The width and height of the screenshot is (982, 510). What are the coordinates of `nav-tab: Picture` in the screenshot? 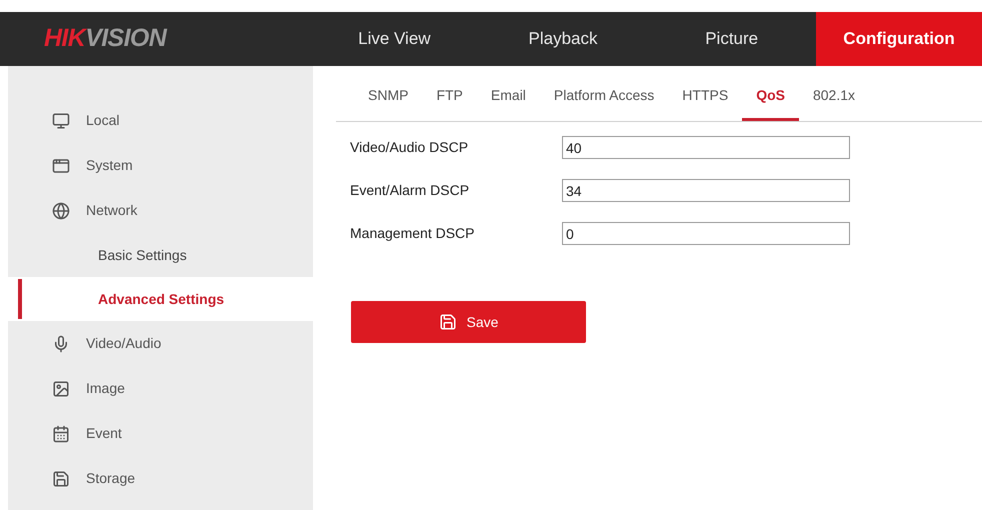 It's located at (731, 39).